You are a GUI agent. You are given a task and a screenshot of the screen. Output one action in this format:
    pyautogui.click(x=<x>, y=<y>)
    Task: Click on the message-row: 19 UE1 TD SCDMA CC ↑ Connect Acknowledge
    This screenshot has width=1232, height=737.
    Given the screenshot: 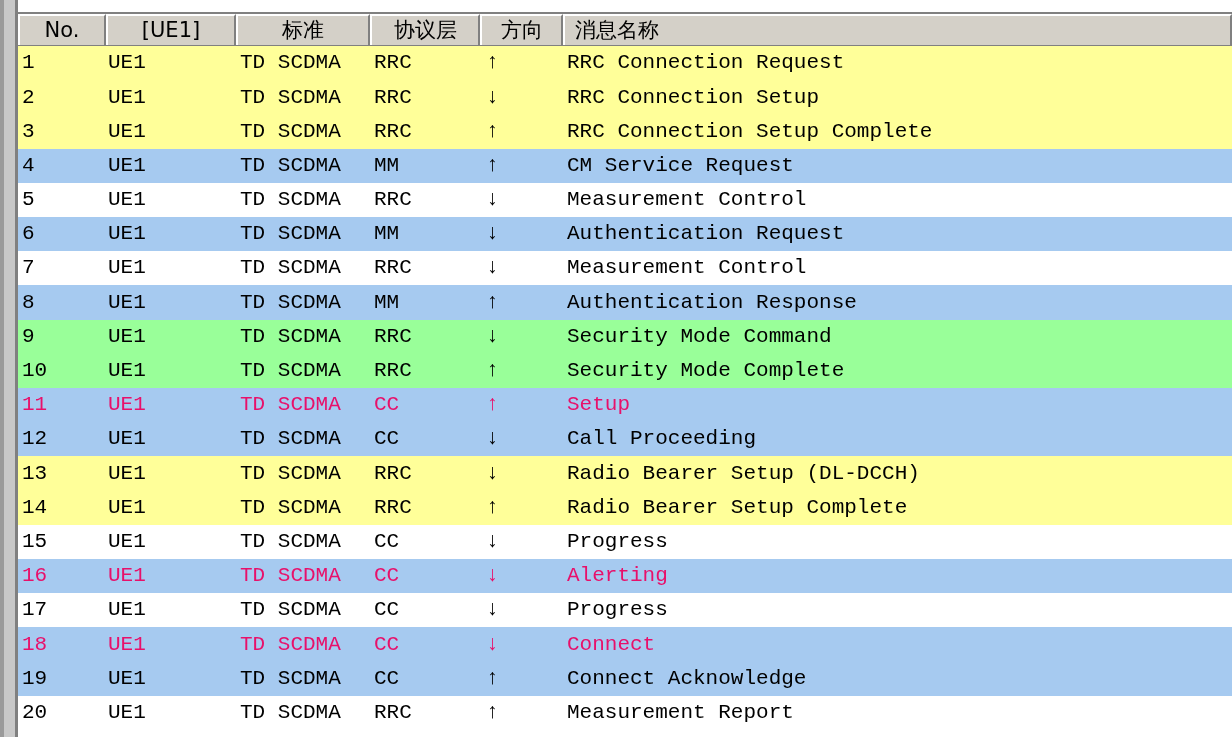 What is the action you would take?
    pyautogui.click(x=625, y=678)
    